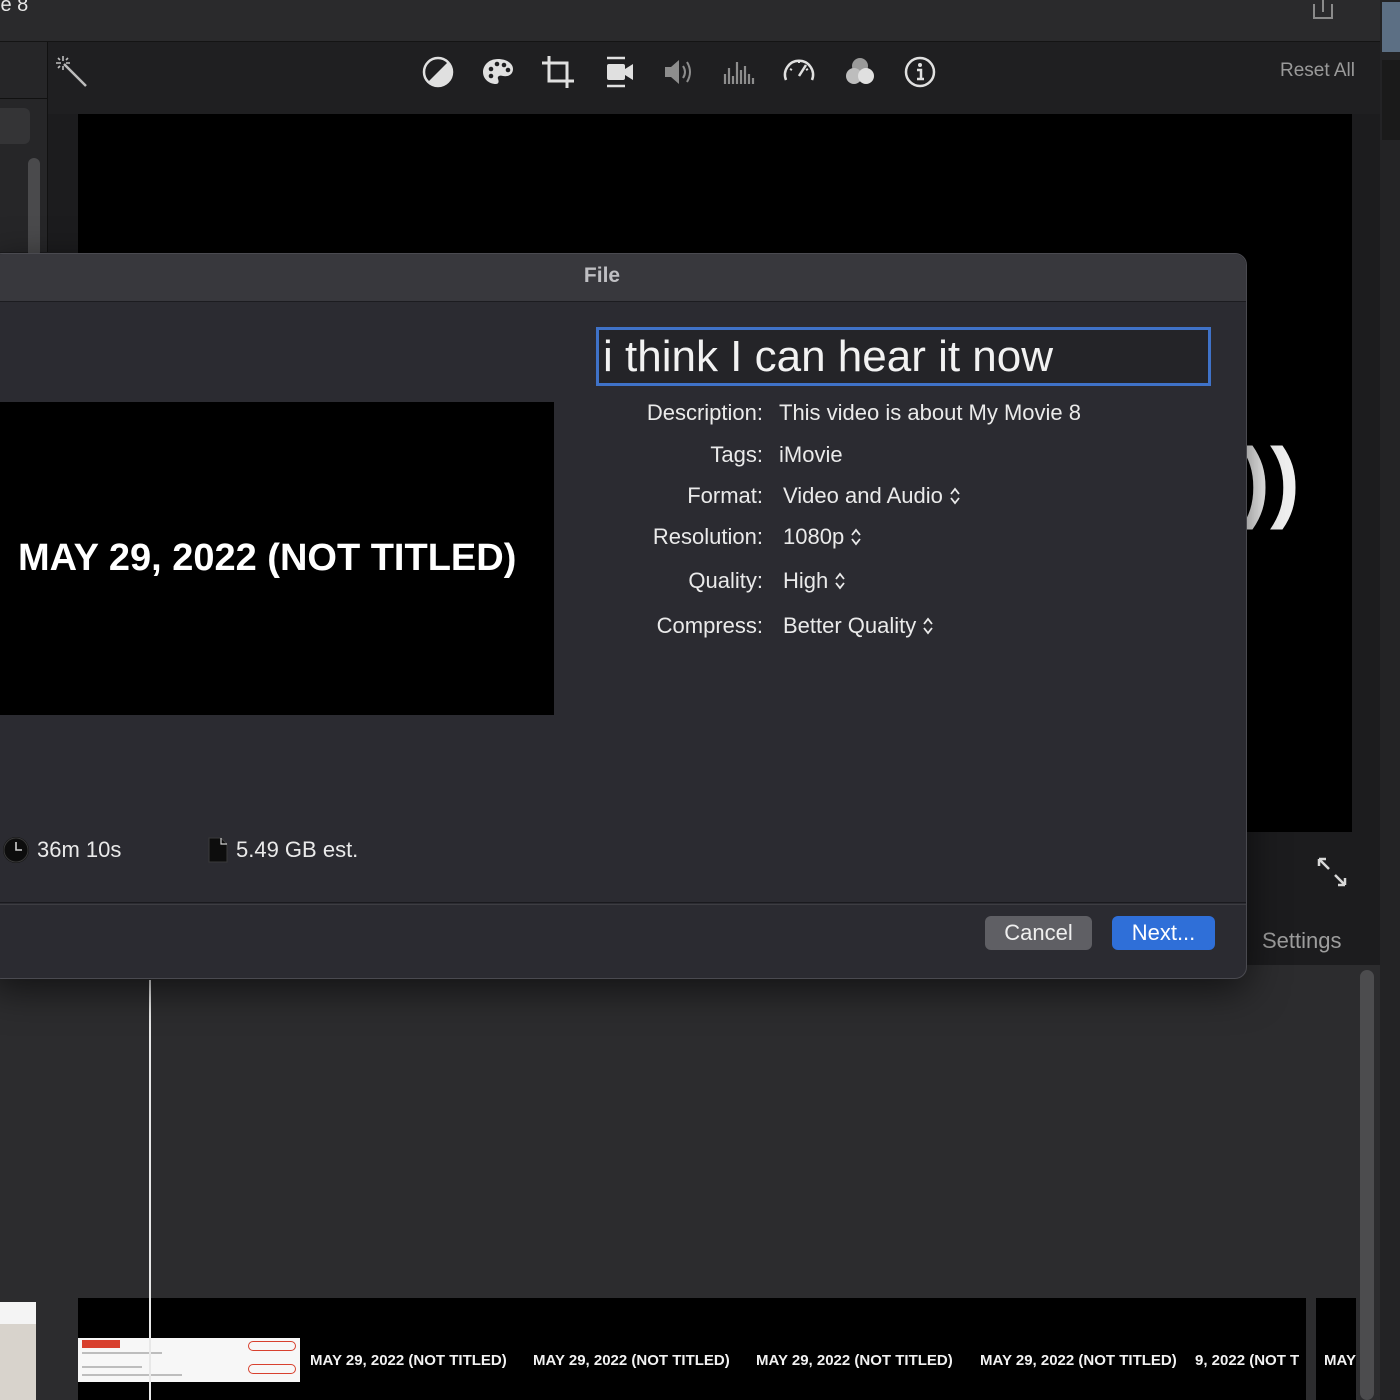  I want to click on sidebar-scrollbar, so click(34, 208).